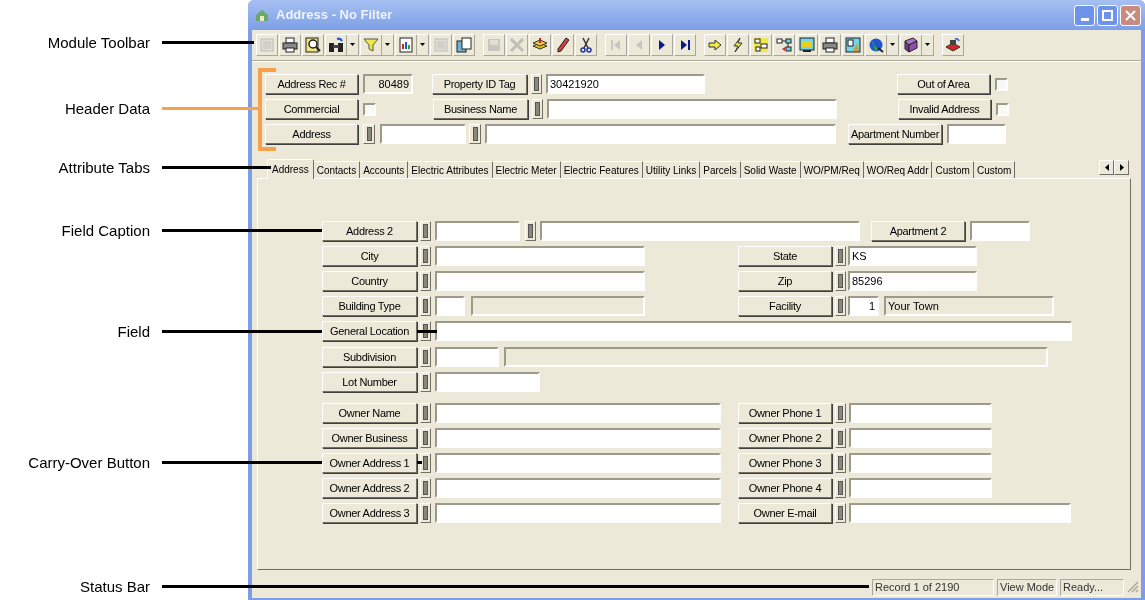 The image size is (1145, 600). I want to click on field-caption: Owner E-mail, so click(785, 513).